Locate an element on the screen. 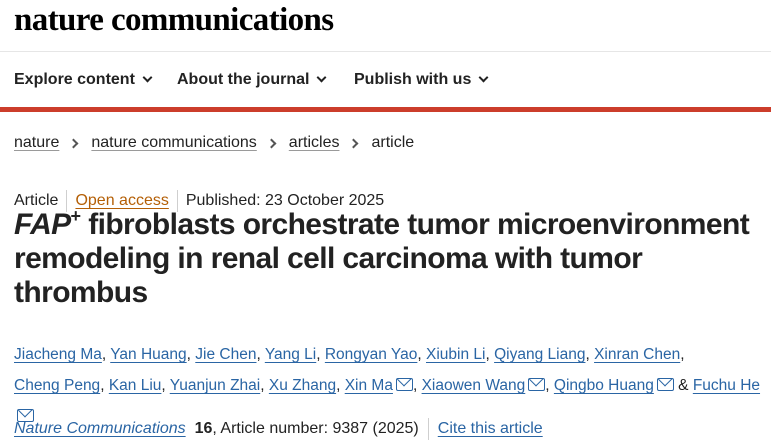 The image size is (771, 448). journal-link: Nature Communications is located at coordinates (100, 429).